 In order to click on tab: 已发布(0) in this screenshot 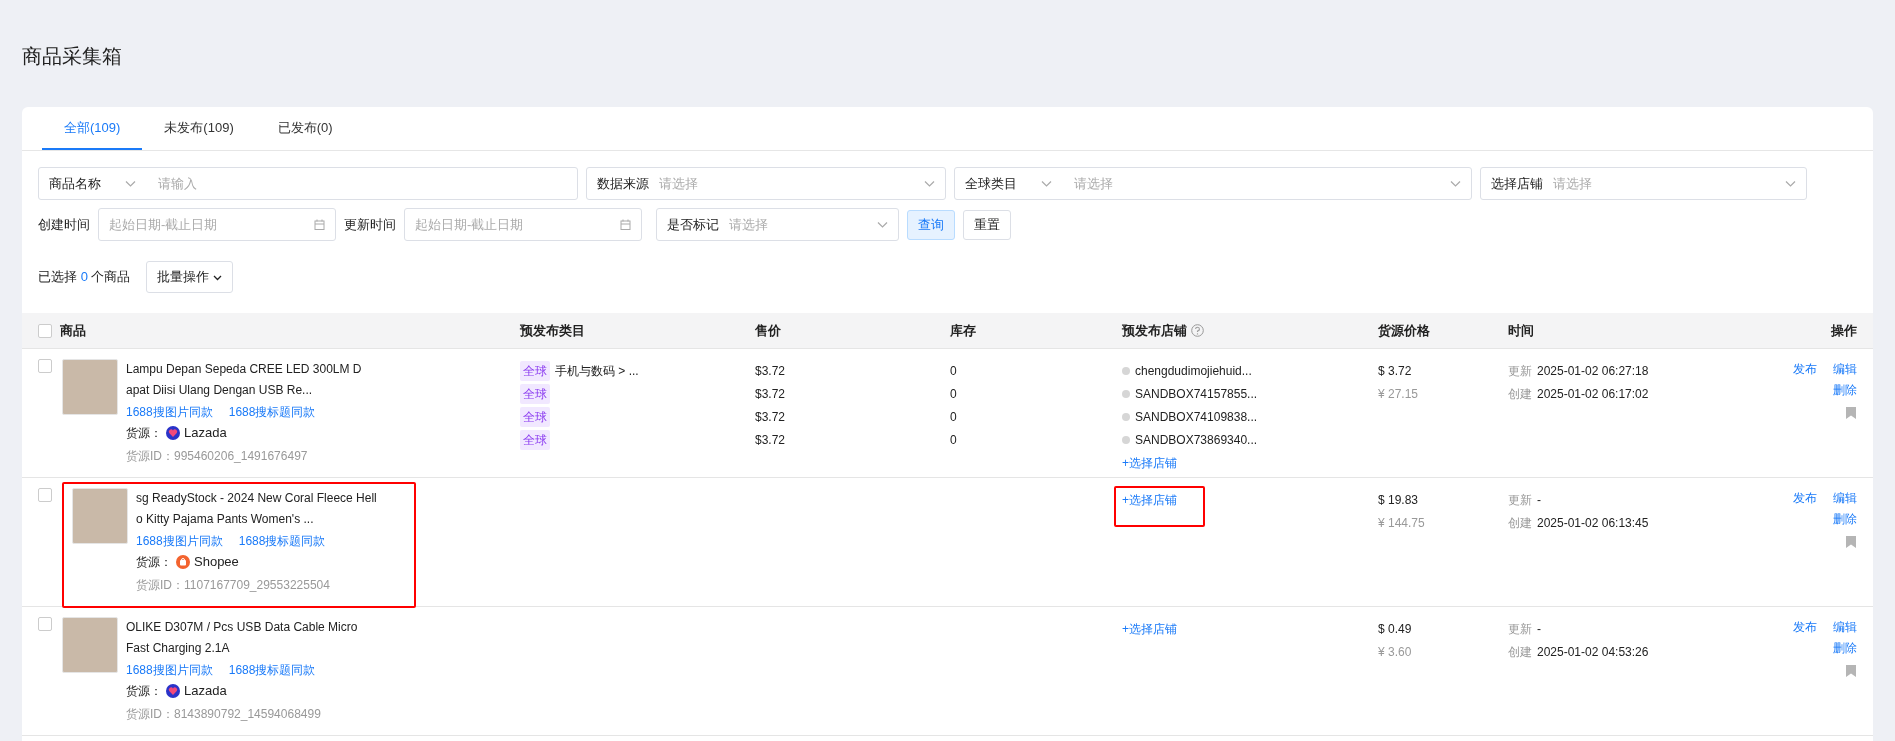, I will do `click(305, 128)`.